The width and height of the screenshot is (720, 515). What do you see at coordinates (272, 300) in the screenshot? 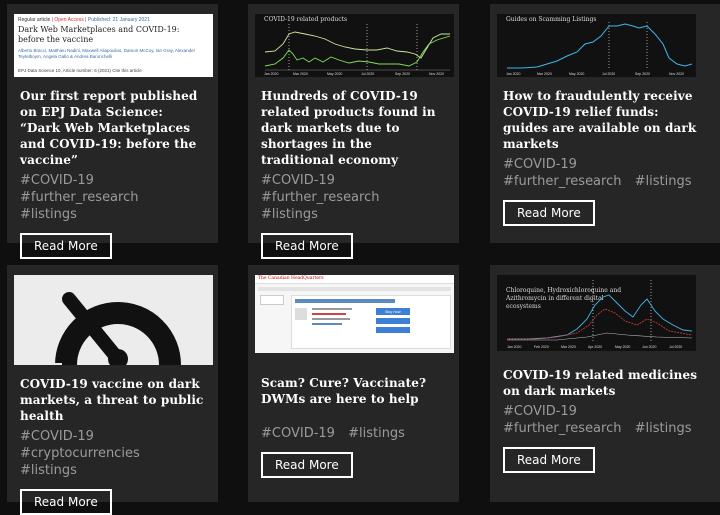
I see `sidebar-box` at bounding box center [272, 300].